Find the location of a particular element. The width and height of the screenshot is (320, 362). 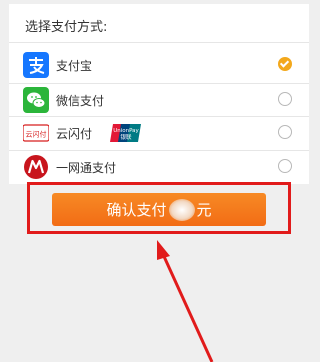

pointer-arrow-icon is located at coordinates (185, 301).